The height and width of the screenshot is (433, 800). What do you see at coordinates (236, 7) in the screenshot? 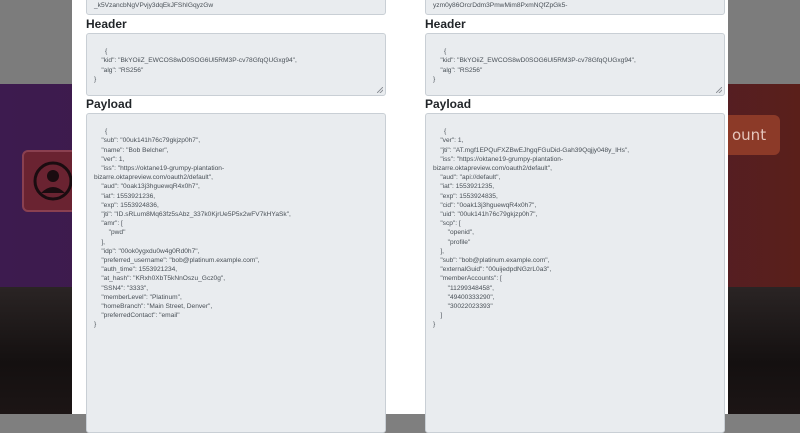
I see `signature-textarea: _k5VzancbNgVPvjy3dqEkJFShIGqyzGw` at bounding box center [236, 7].